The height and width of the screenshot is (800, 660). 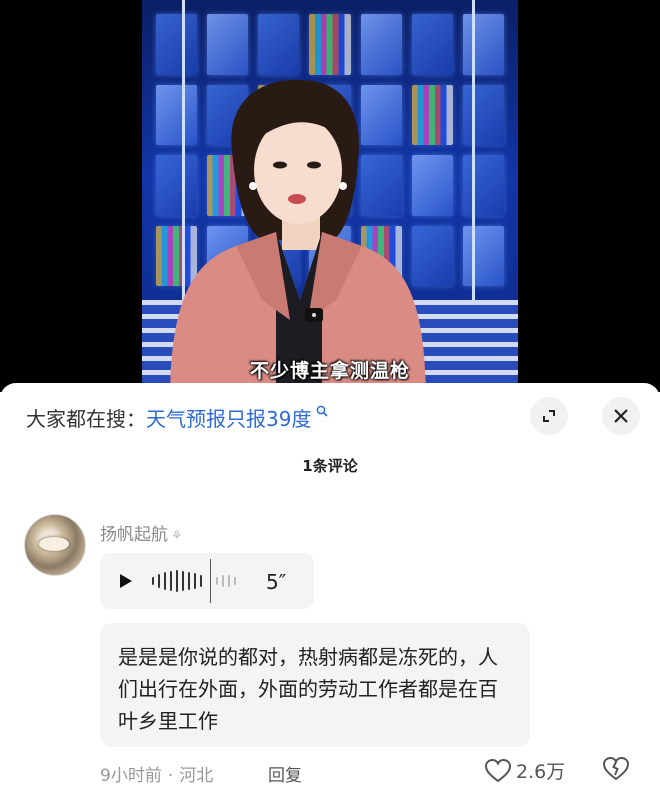 I want to click on like-button: 2.6万, so click(x=524, y=770).